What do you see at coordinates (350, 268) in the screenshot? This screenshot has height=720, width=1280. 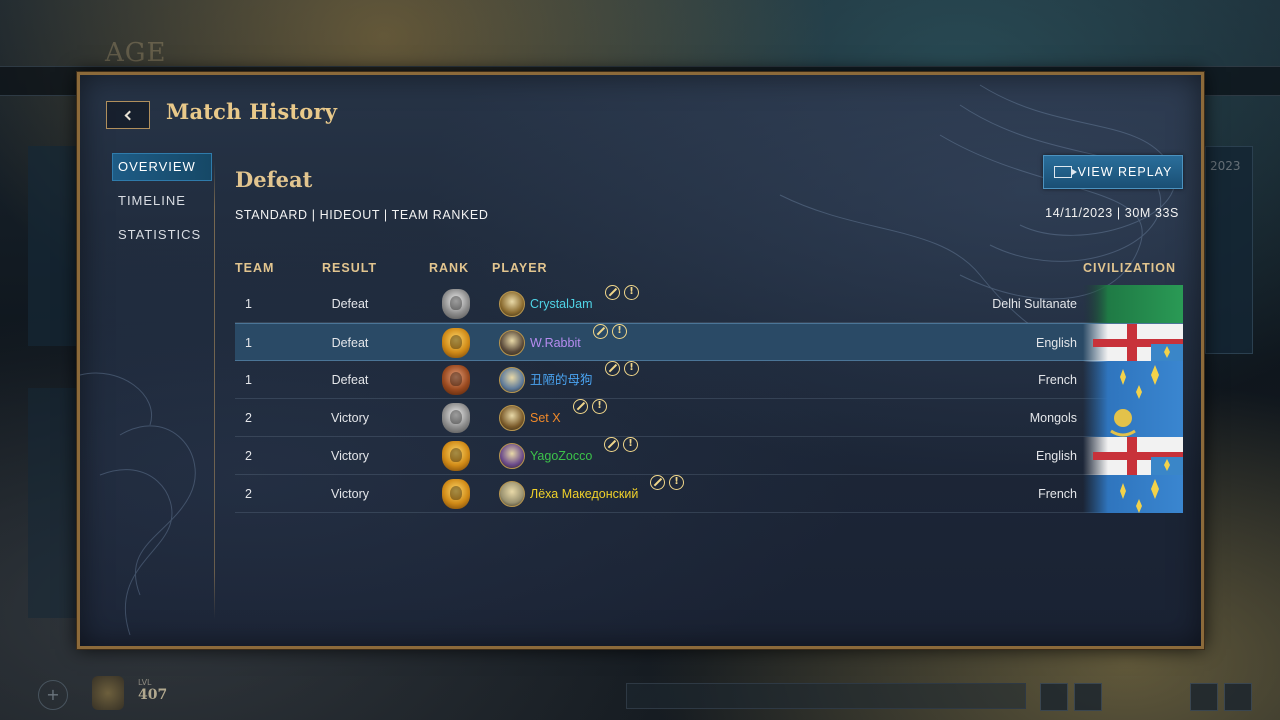 I see `column-header-result: RESULT` at bounding box center [350, 268].